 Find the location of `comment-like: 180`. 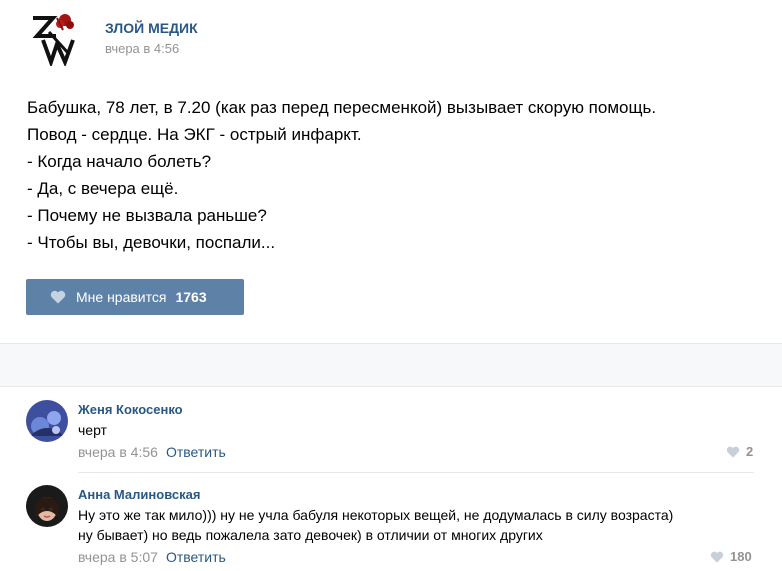

comment-like: 180 is located at coordinates (731, 556).